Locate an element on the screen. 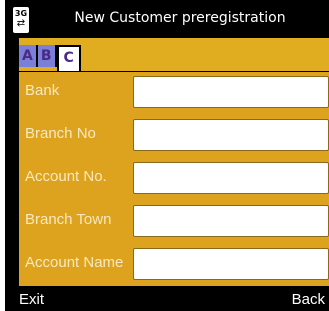  tab-list: A B C is located at coordinates (50, 58).